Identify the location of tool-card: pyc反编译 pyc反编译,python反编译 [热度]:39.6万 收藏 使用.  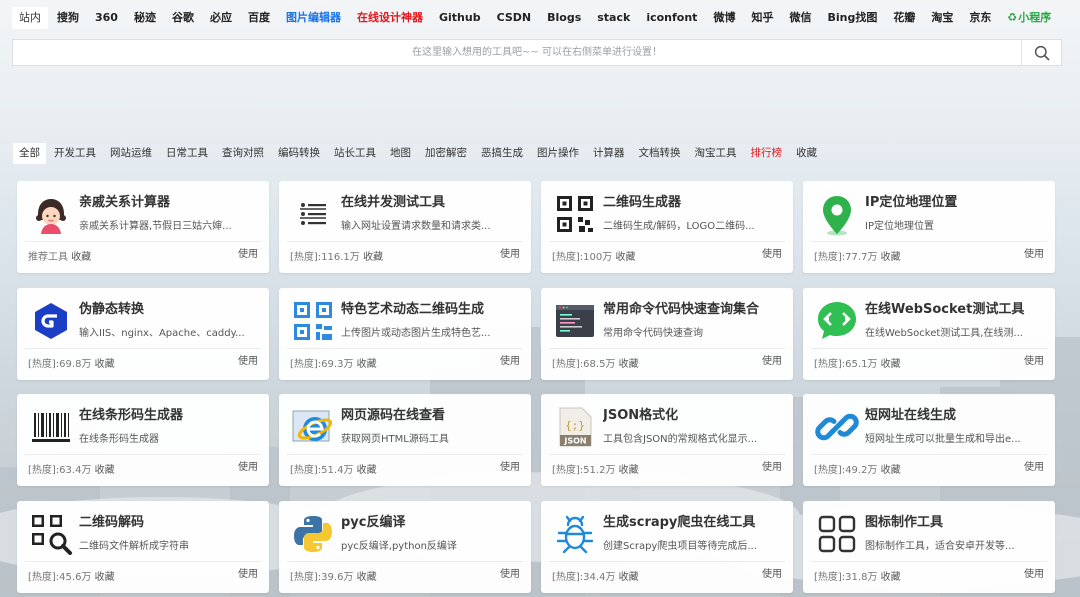
(405, 546).